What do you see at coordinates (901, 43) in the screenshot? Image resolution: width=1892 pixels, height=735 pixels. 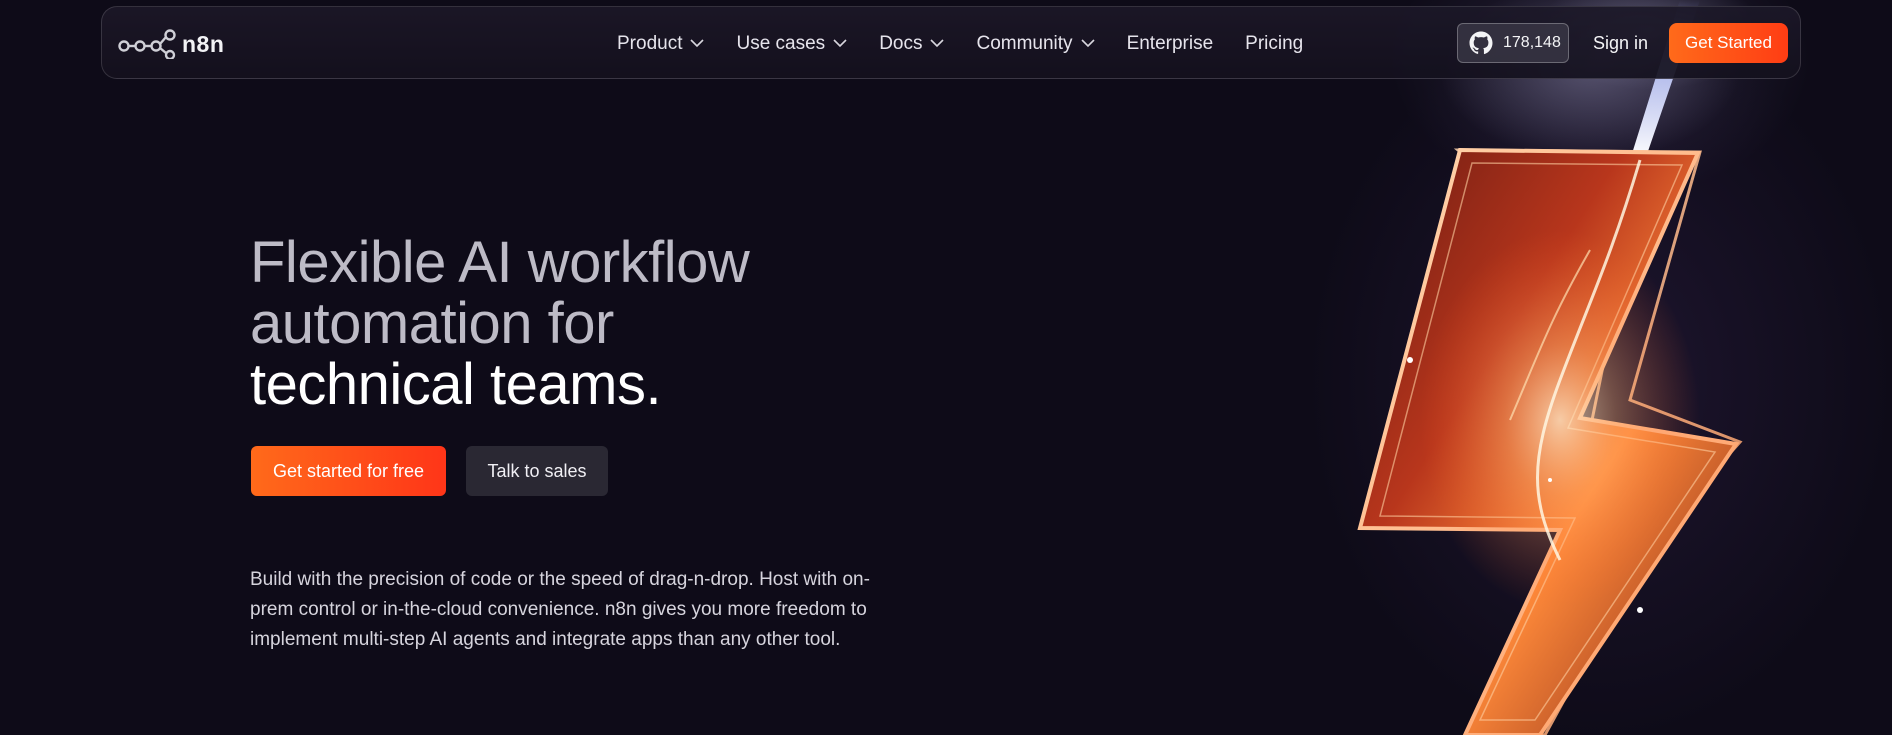 I see `menu-item-label: Docs` at bounding box center [901, 43].